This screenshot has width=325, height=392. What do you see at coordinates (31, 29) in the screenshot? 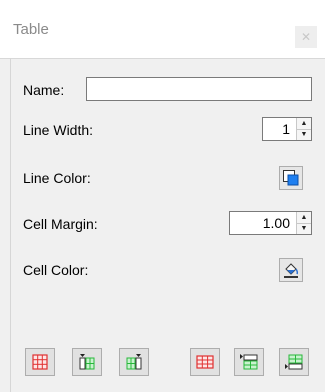
I see `panel-title: Table` at bounding box center [31, 29].